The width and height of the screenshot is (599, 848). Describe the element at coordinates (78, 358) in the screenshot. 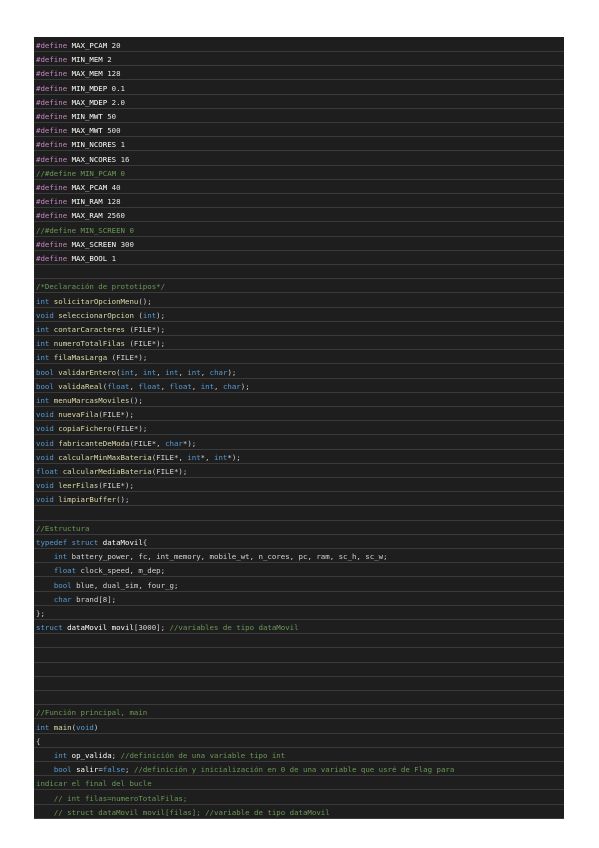

I see `code-token: filaMasLarga` at that location.